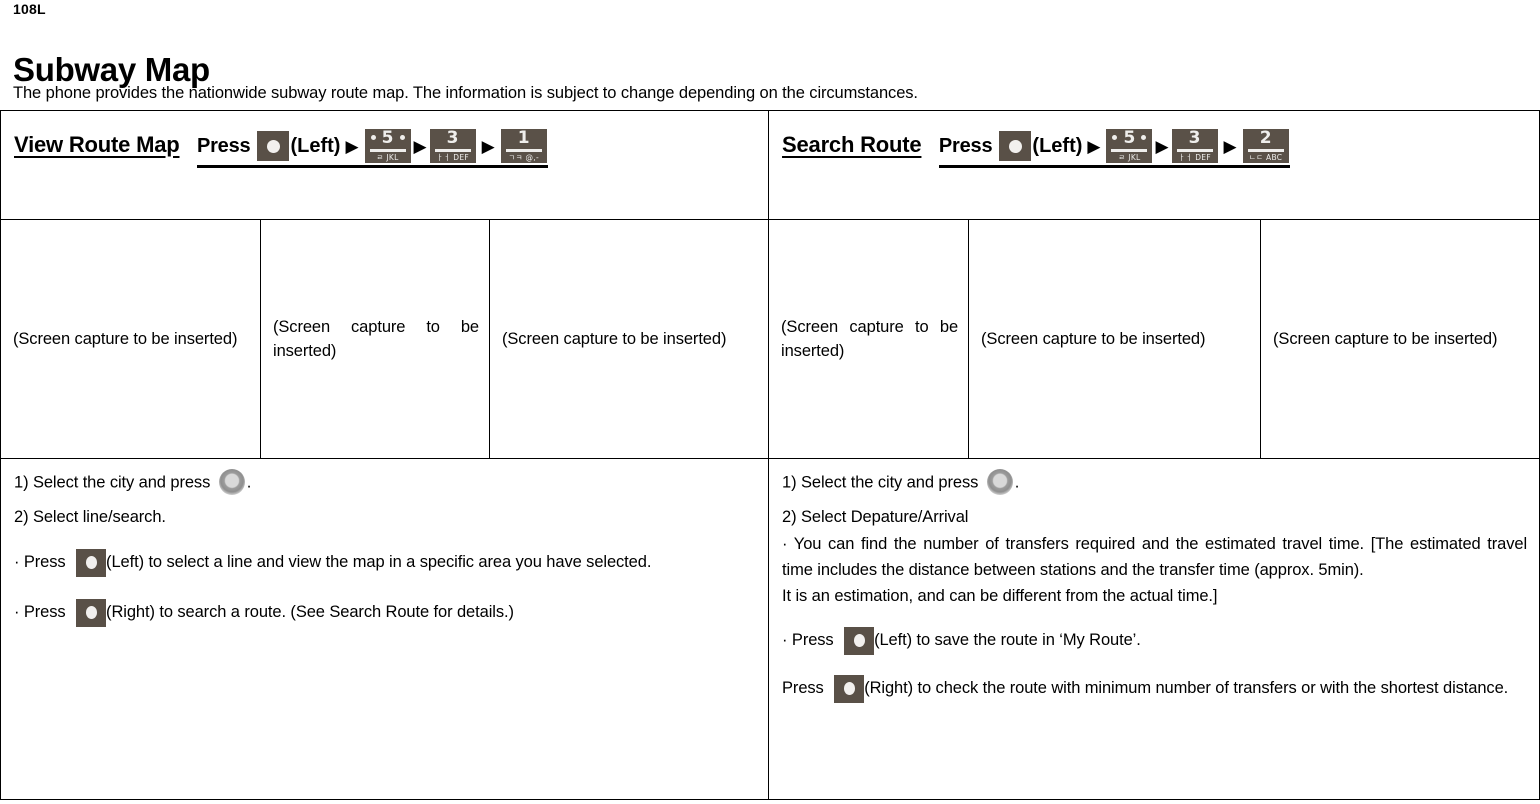  Describe the element at coordinates (29, 9) in the screenshot. I see `page-number: 108L` at that location.